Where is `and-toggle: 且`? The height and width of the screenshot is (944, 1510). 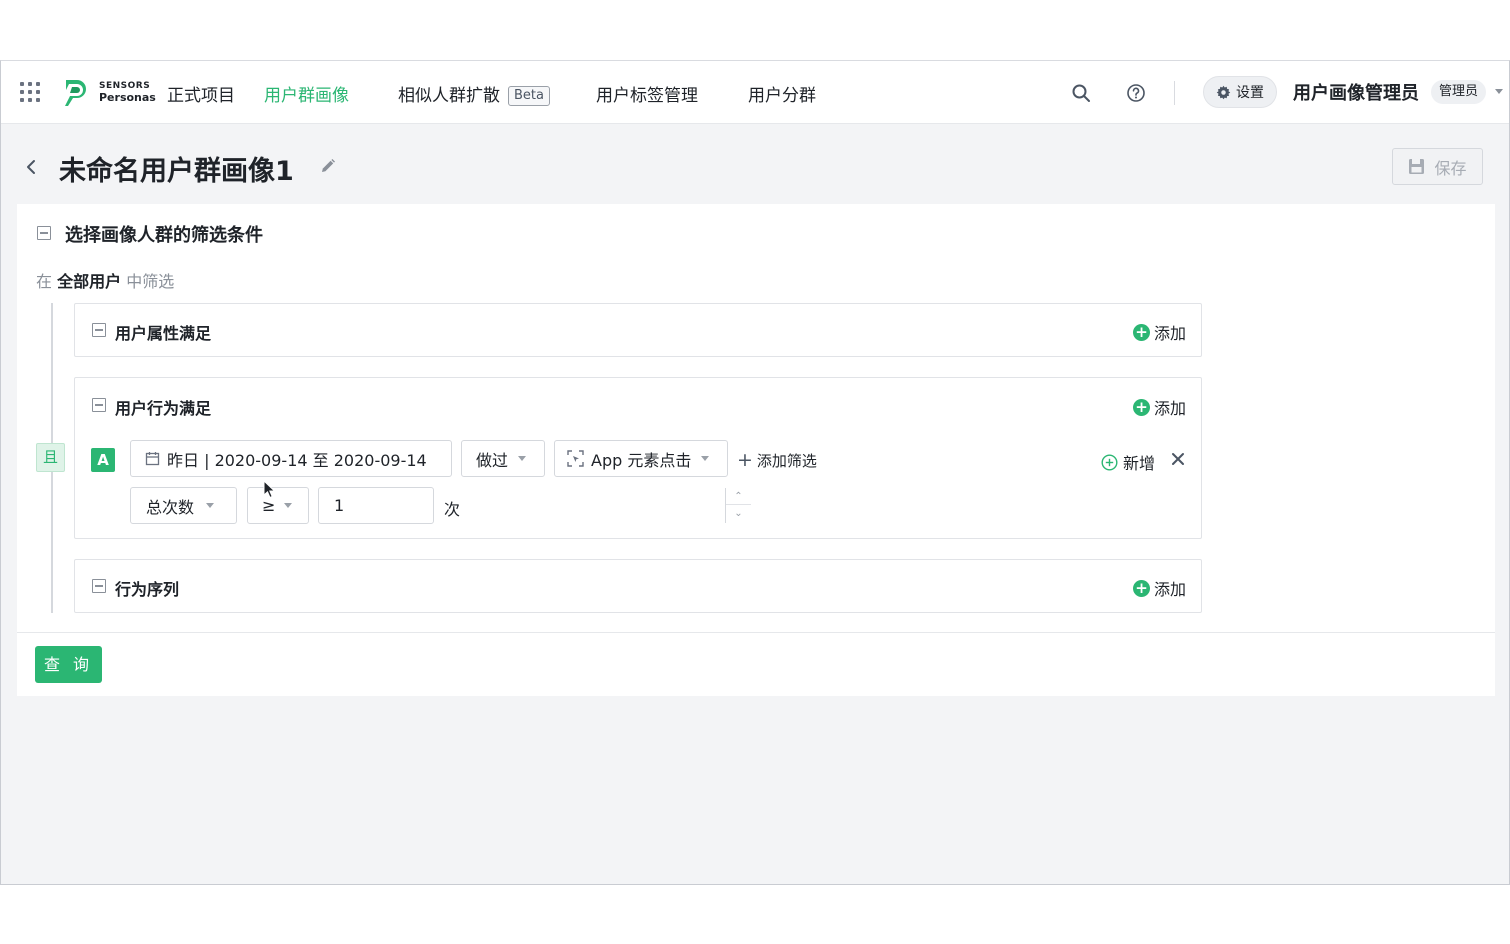
and-toggle: 且 is located at coordinates (50, 457).